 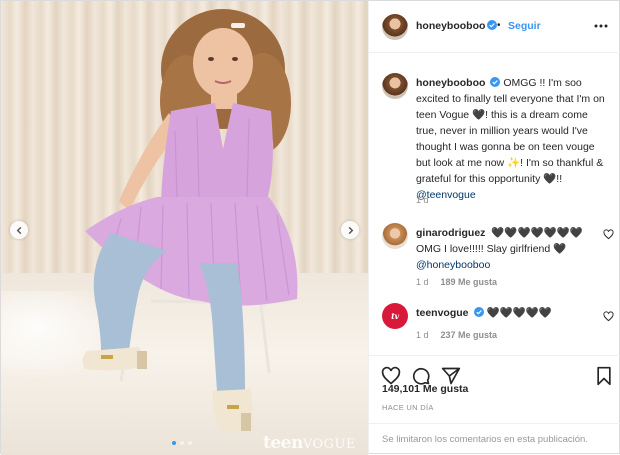 What do you see at coordinates (408, 407) in the screenshot?
I see `post-timestamp: HACE UN DÍA` at bounding box center [408, 407].